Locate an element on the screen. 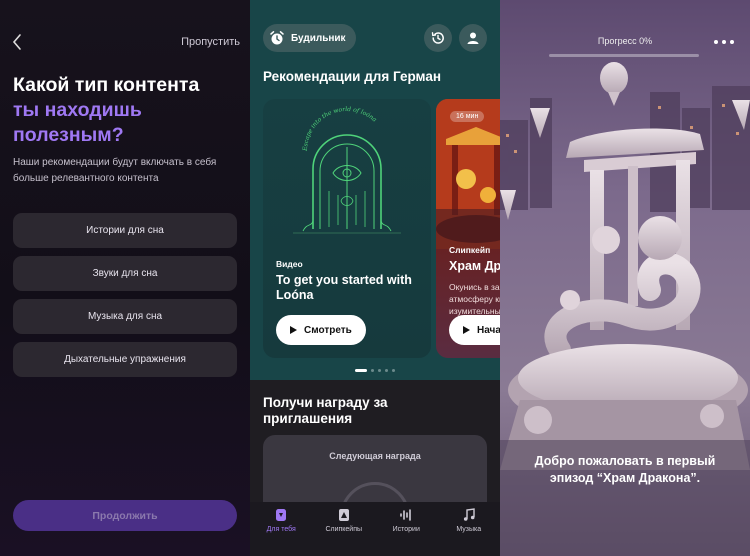  option-sleep-stories: Истории для сна is located at coordinates (125, 230).